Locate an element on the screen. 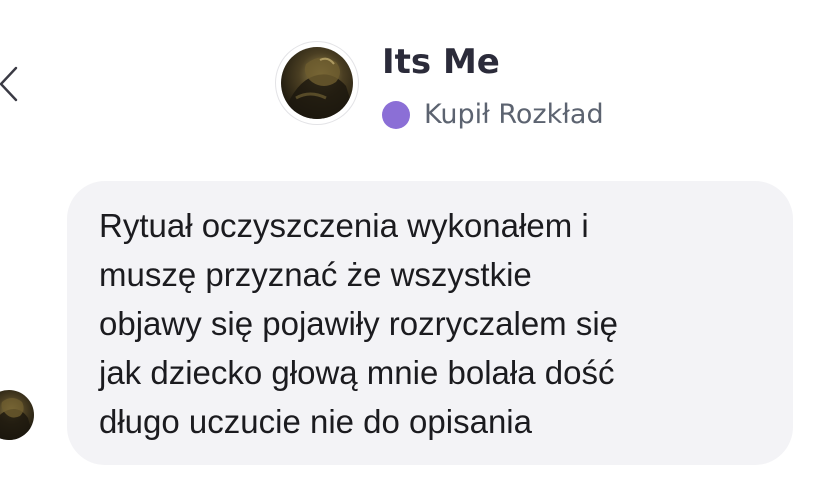 This screenshot has width=836, height=486. back-button is located at coordinates (10, 84).